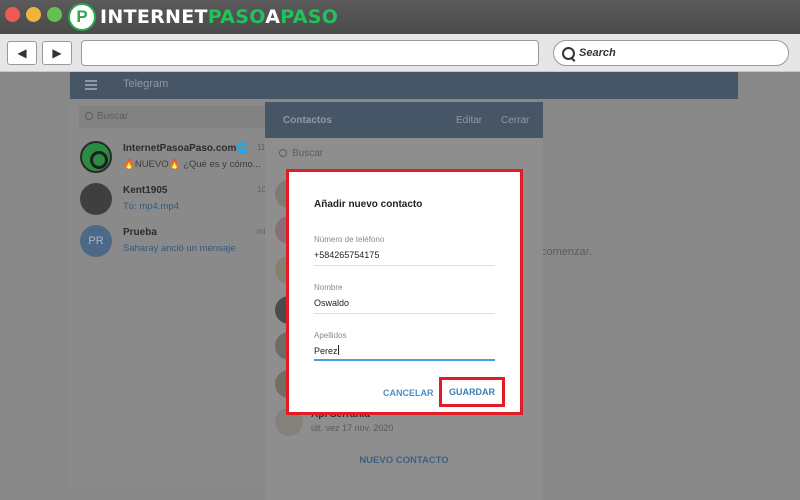 This screenshot has height=500, width=800. I want to click on chat-item: Kent1905 Tú: mp4.mp4 10:24, so click(178, 203).